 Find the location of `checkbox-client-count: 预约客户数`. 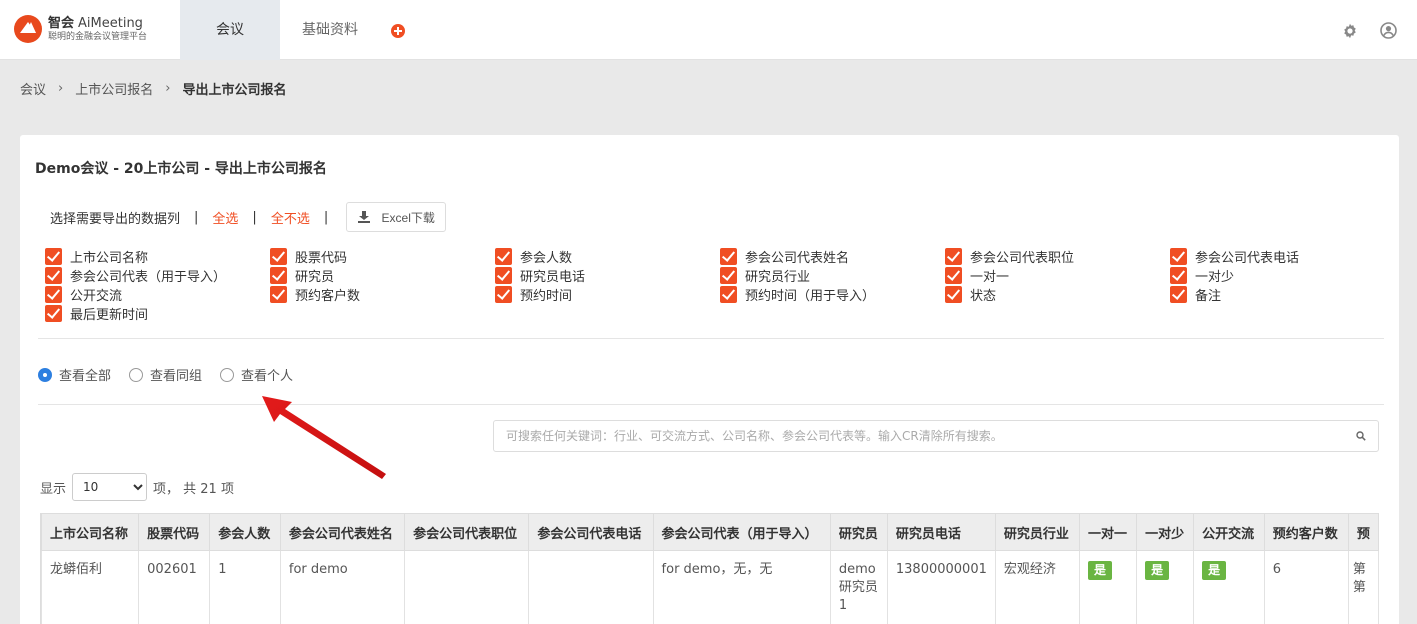

checkbox-client-count: 预约客户数 is located at coordinates (315, 294).